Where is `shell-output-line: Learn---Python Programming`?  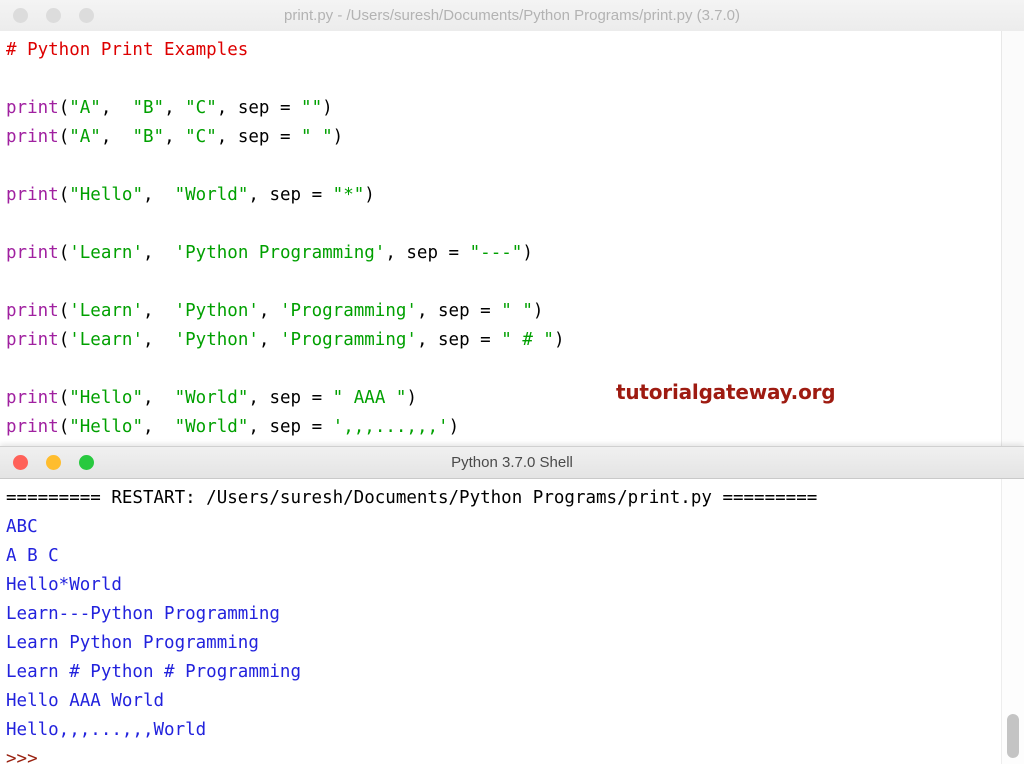 shell-output-line: Learn---Python Programming is located at coordinates (143, 614).